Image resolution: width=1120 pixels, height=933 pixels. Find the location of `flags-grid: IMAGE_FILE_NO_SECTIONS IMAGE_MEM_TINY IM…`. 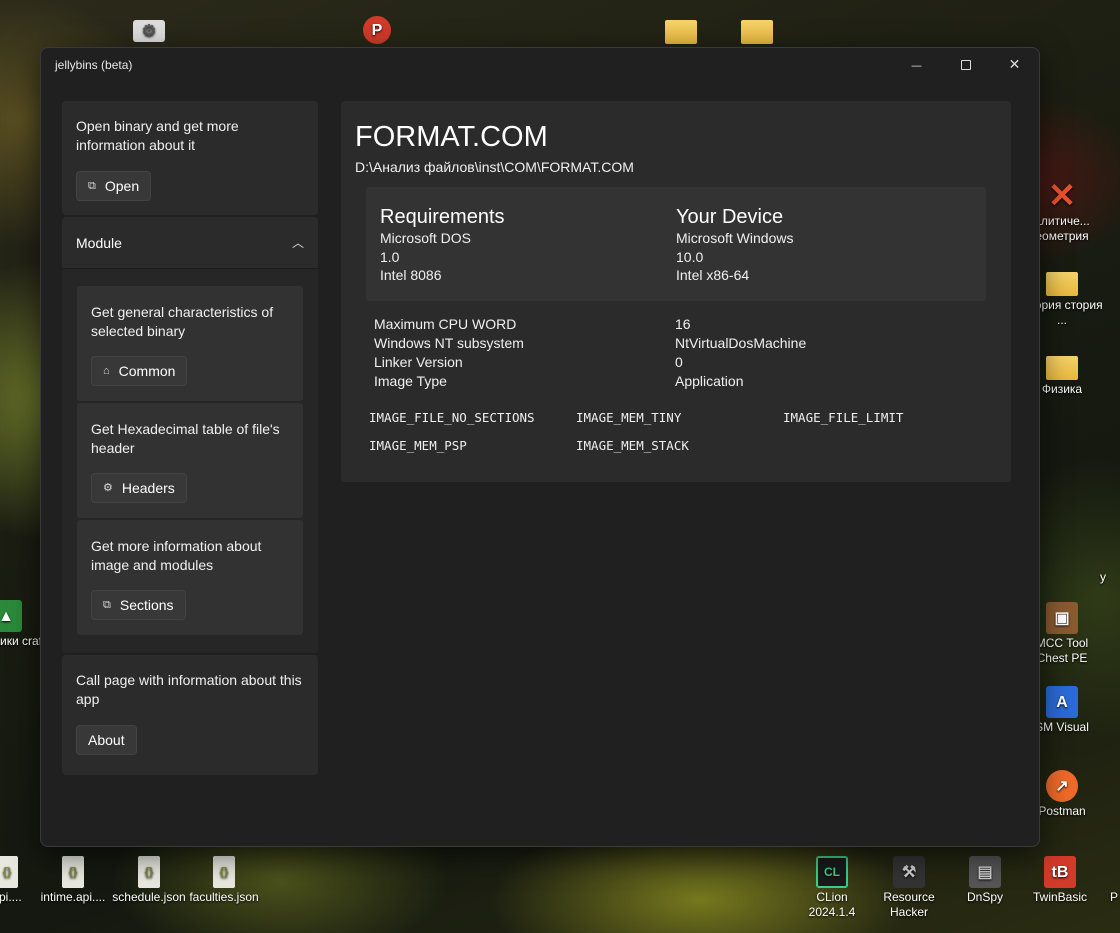

flags-grid: IMAGE_FILE_NO_SECTIONS IMAGE_MEM_TINY IM… is located at coordinates (683, 432).